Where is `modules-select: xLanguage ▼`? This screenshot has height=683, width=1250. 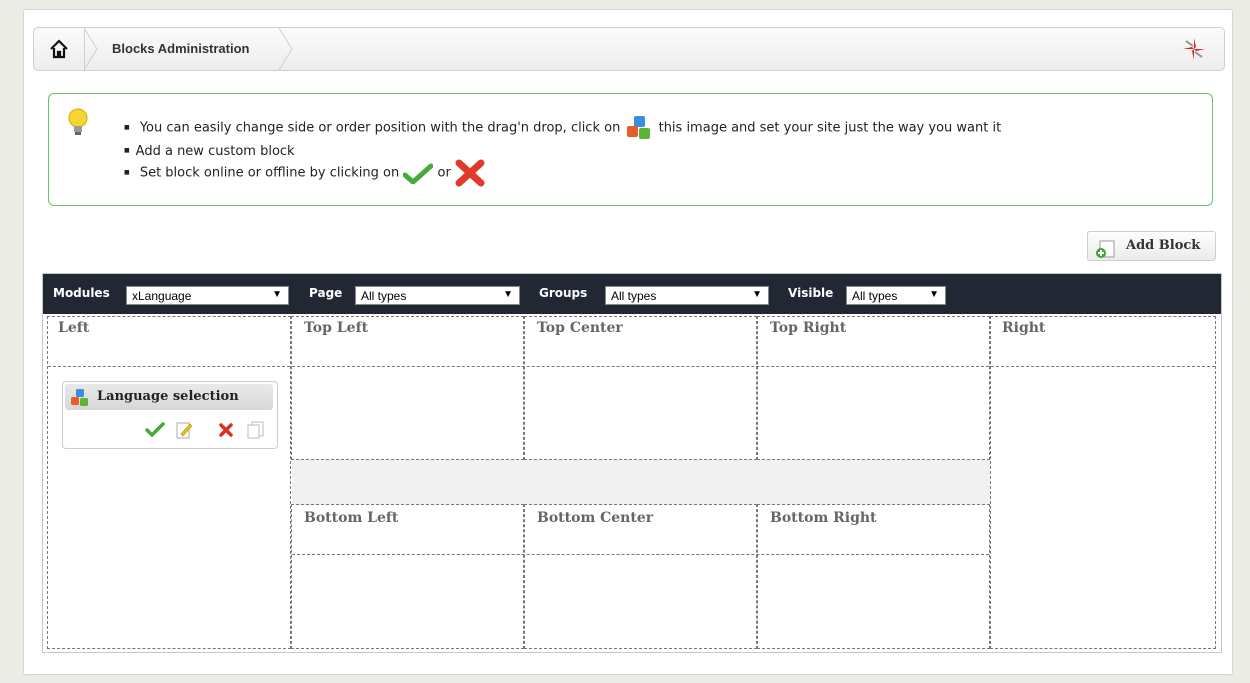
modules-select: xLanguage ▼ is located at coordinates (207, 295).